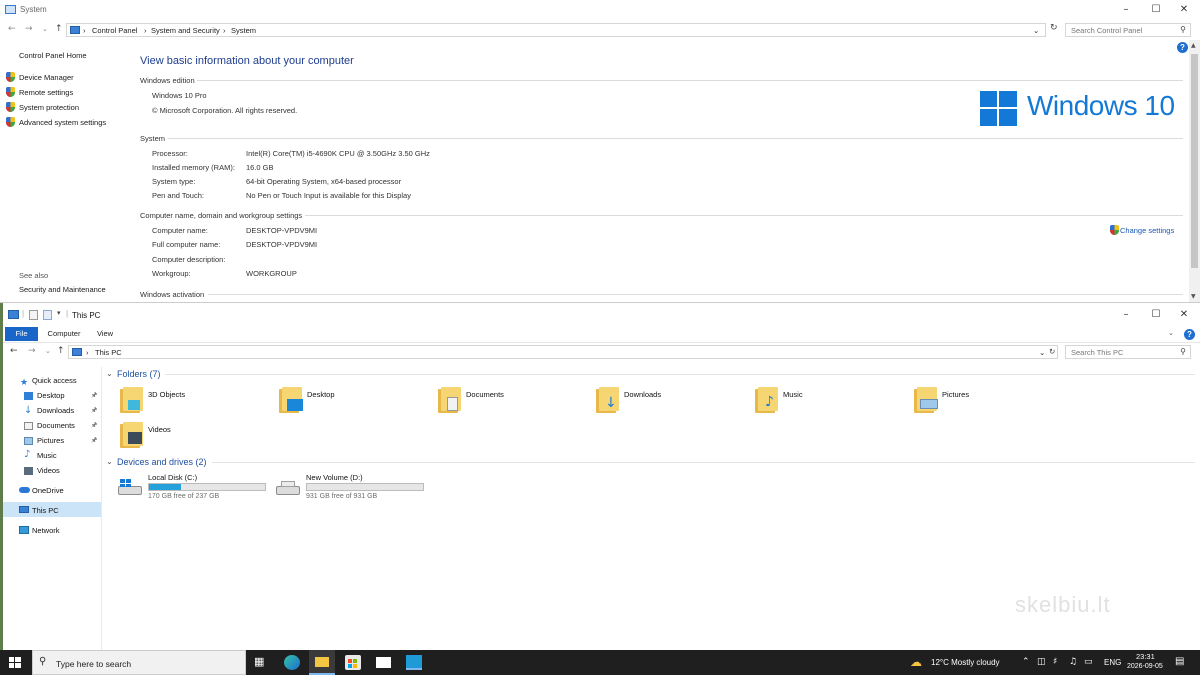 This screenshot has width=1200, height=675. Describe the element at coordinates (1088, 662) in the screenshot. I see `display-tray-icon: ▭` at that location.